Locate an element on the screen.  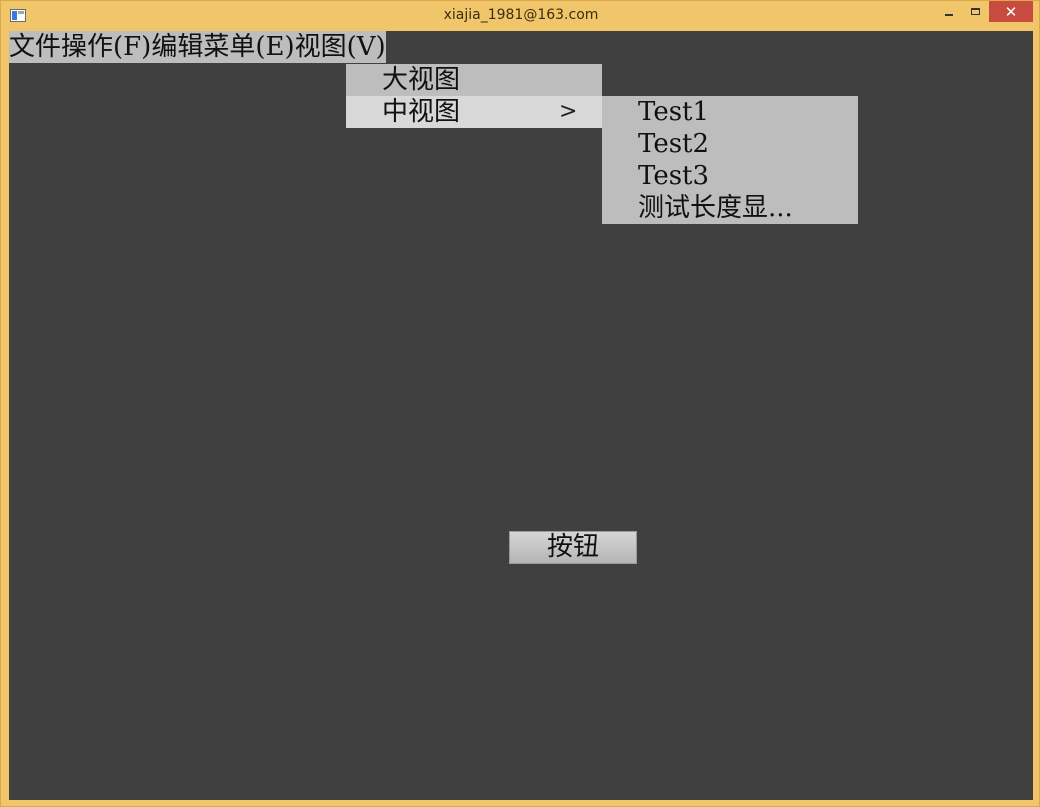
window-title: xiajia_1981@163.com is located at coordinates (521, 15).